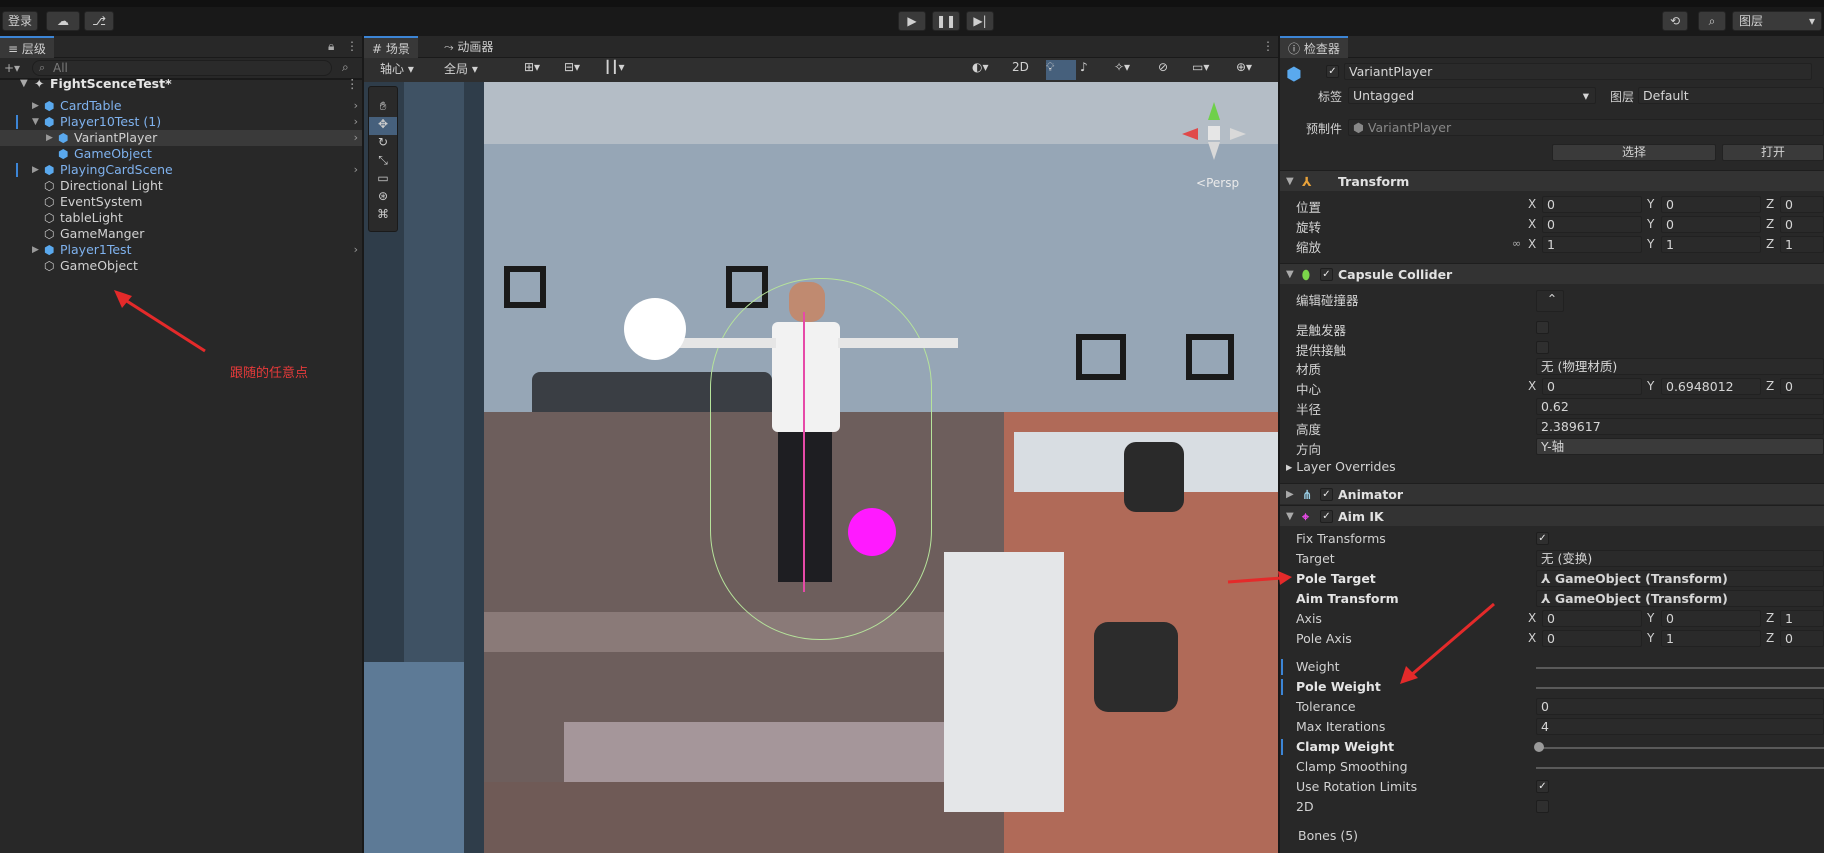  I want to click on tab-animator: ⤳ 动画器, so click(468, 47).